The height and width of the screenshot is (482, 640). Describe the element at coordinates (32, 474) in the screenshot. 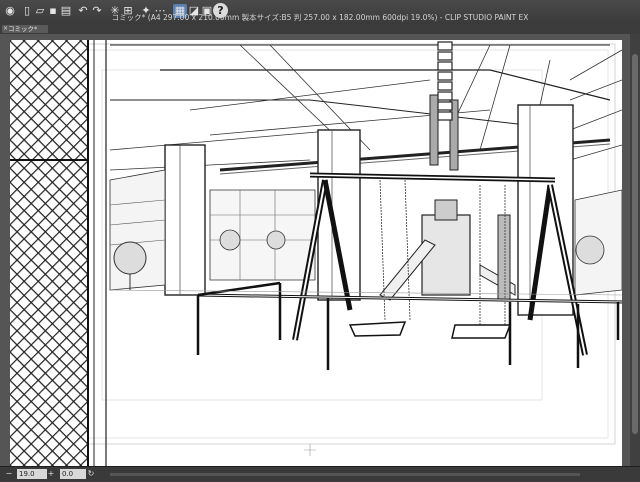

I see `zoom-field: 19.0` at that location.